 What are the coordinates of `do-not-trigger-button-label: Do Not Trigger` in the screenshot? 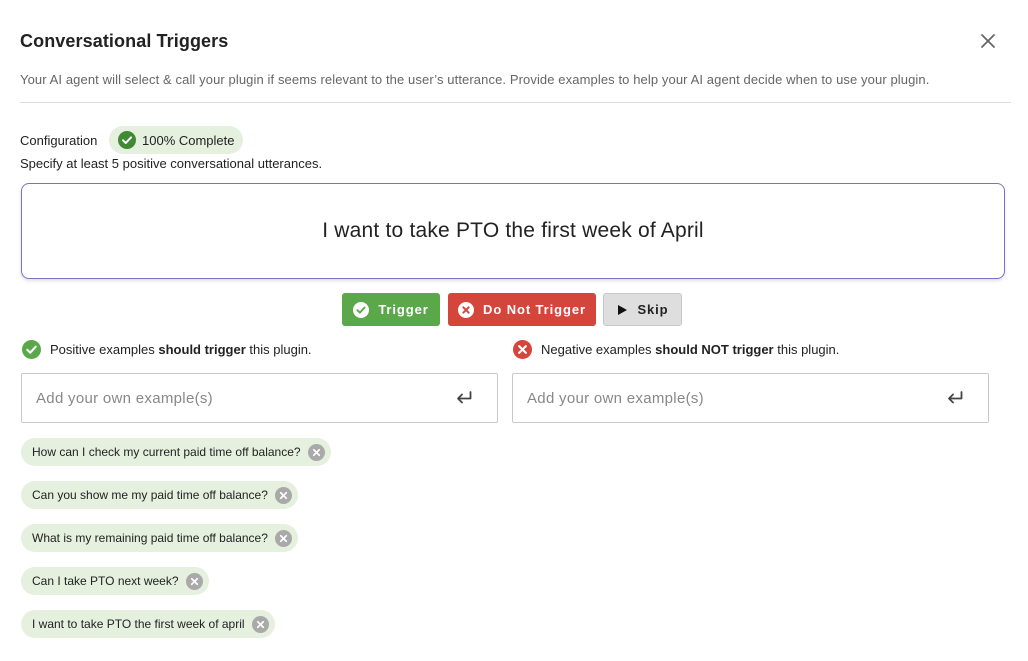 It's located at (534, 309).